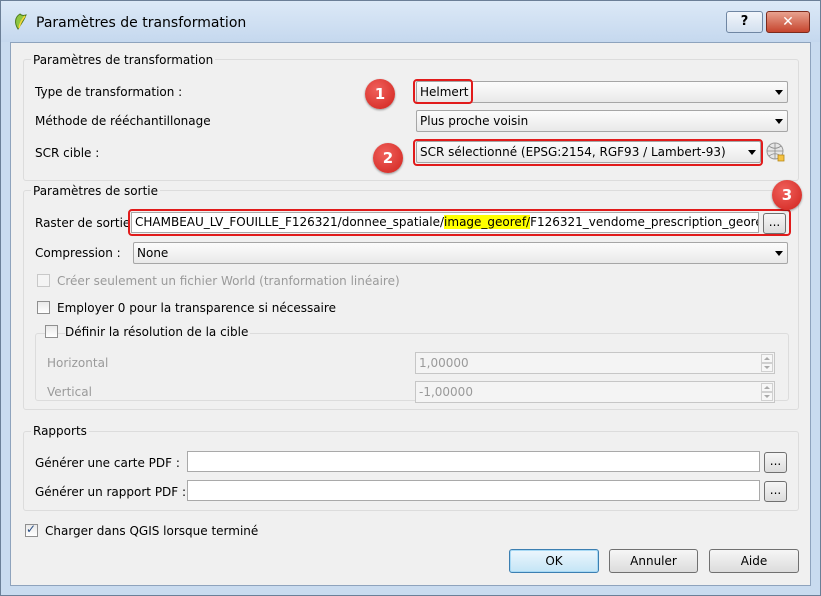 The width and height of the screenshot is (821, 596). What do you see at coordinates (410, 21) in the screenshot?
I see `title-bar: Paramètres de transformation ? ✕` at bounding box center [410, 21].